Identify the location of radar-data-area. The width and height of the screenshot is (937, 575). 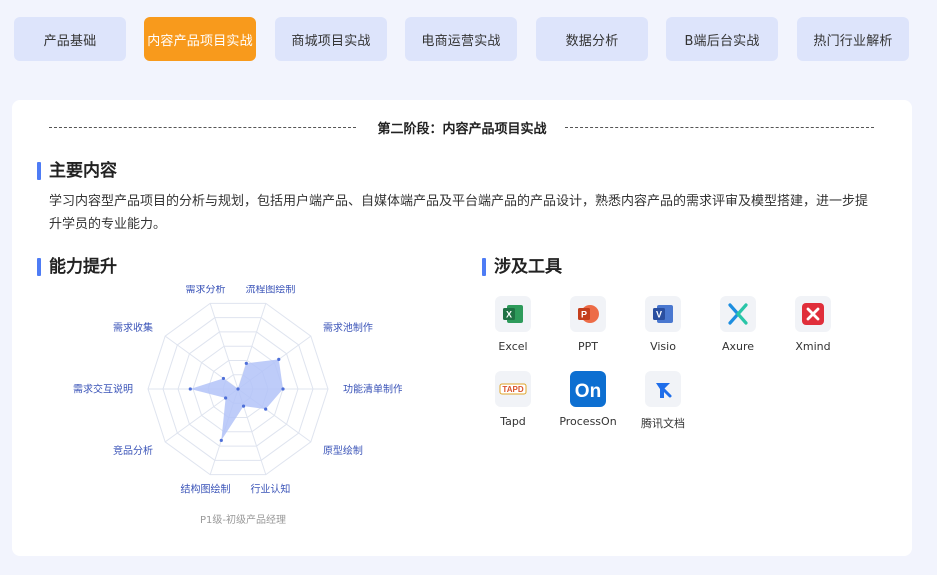
(236, 400).